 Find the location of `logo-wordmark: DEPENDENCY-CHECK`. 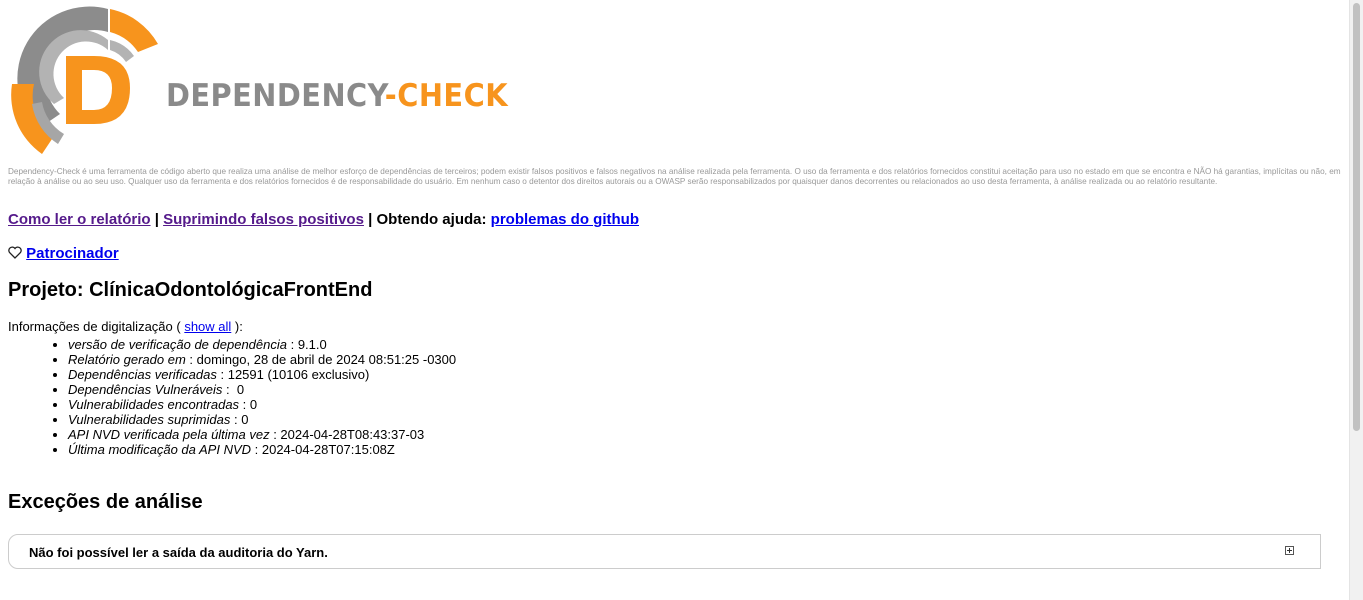

logo-wordmark: DEPENDENCY-CHECK is located at coordinates (337, 96).